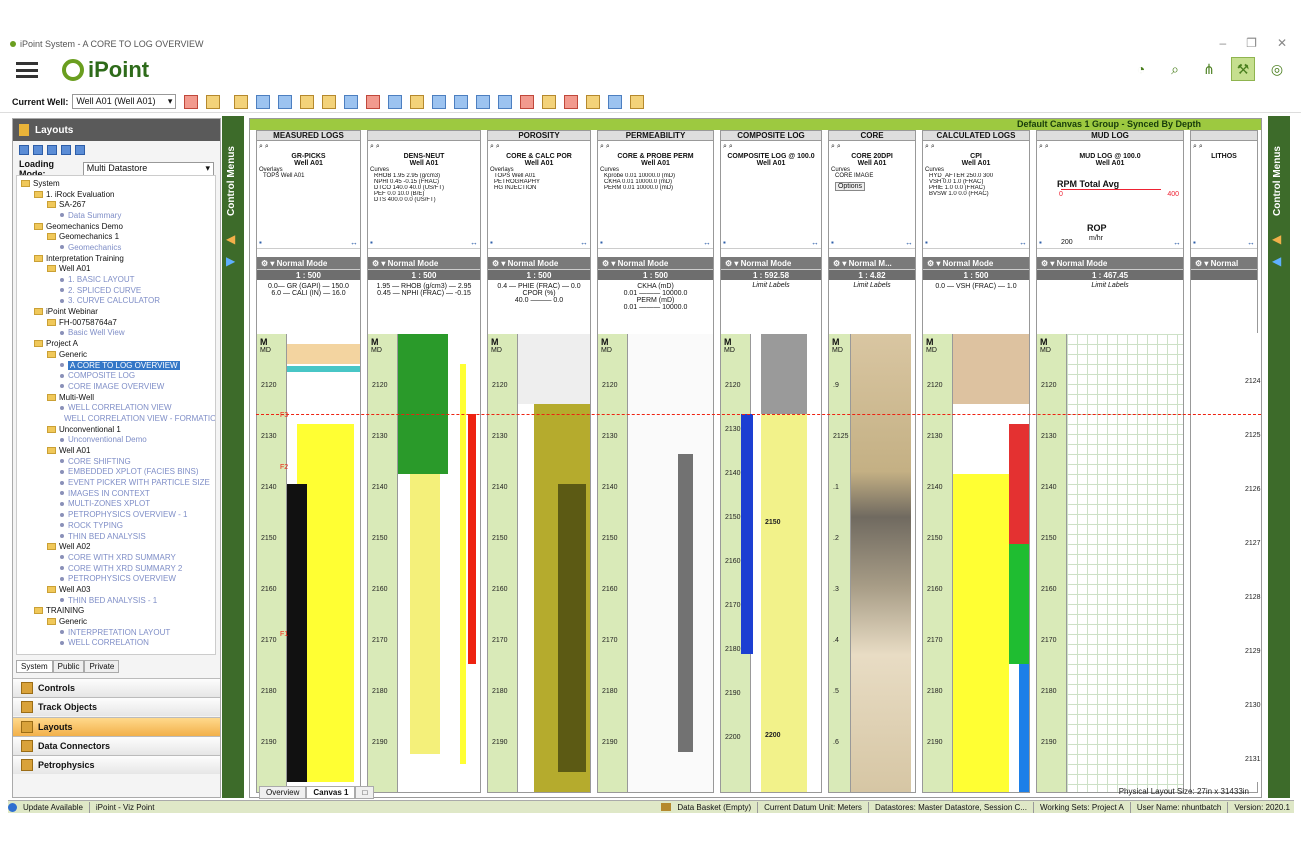  Describe the element at coordinates (116, 726) in the screenshot. I see `accordion-layouts: Layouts` at that location.